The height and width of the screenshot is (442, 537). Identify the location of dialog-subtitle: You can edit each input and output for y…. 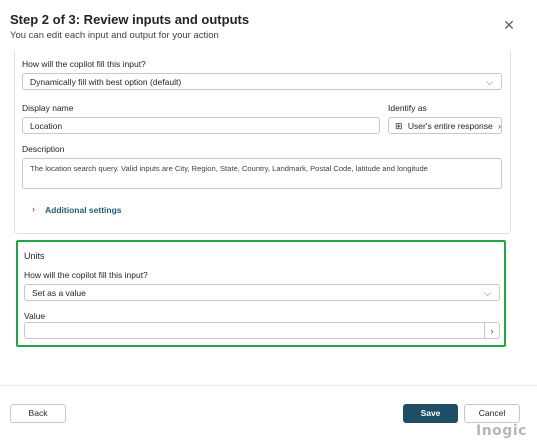
(114, 35).